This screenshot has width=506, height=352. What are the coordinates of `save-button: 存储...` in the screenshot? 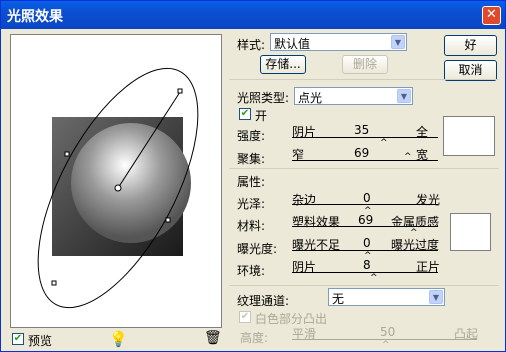 It's located at (283, 64).